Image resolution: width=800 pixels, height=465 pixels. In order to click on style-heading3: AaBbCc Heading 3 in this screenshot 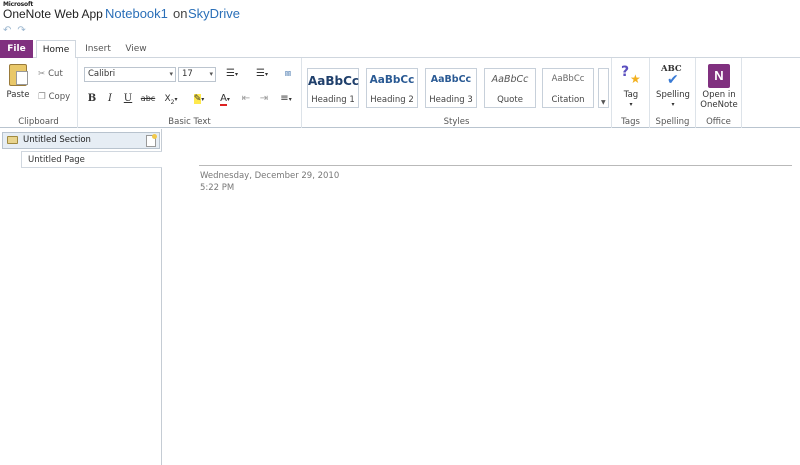, I will do `click(451, 88)`.